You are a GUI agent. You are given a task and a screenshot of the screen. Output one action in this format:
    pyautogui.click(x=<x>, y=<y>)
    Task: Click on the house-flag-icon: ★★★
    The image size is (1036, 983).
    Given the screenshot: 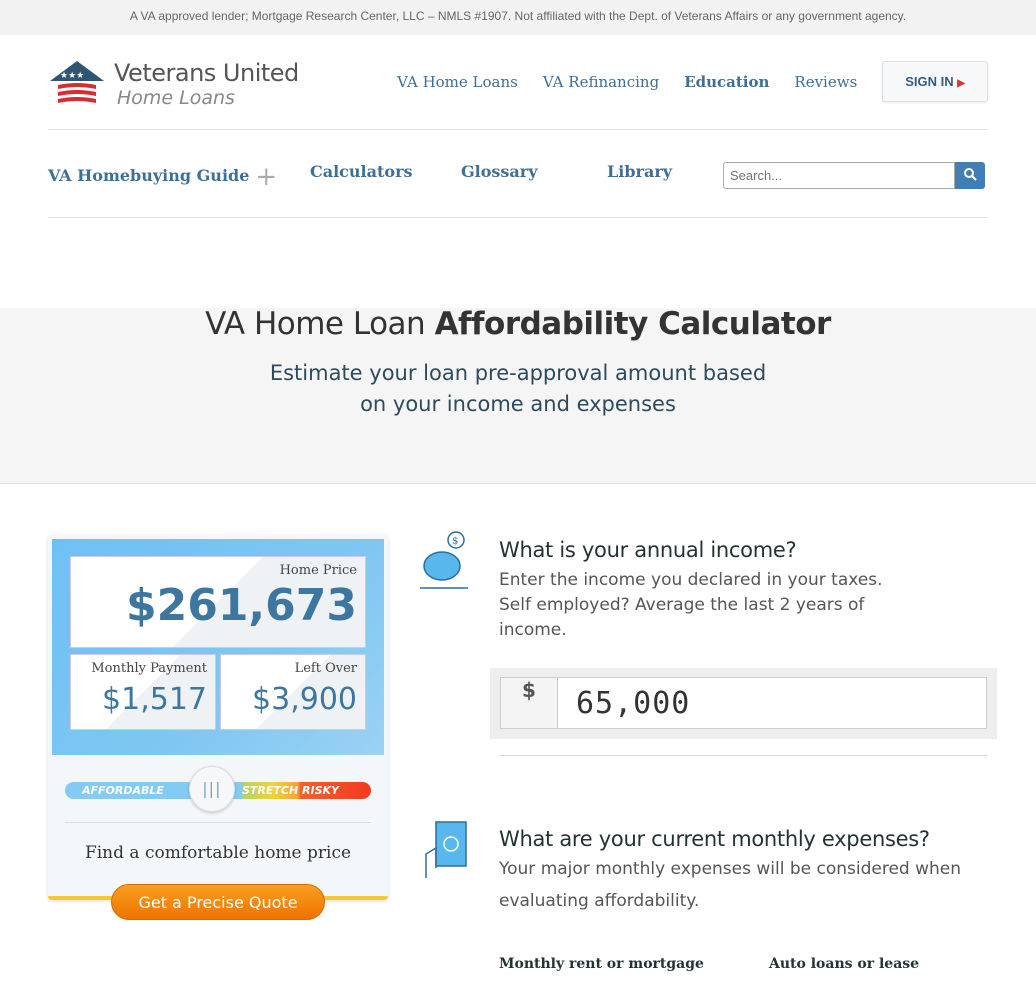 What is the action you would take?
    pyautogui.click(x=77, y=82)
    